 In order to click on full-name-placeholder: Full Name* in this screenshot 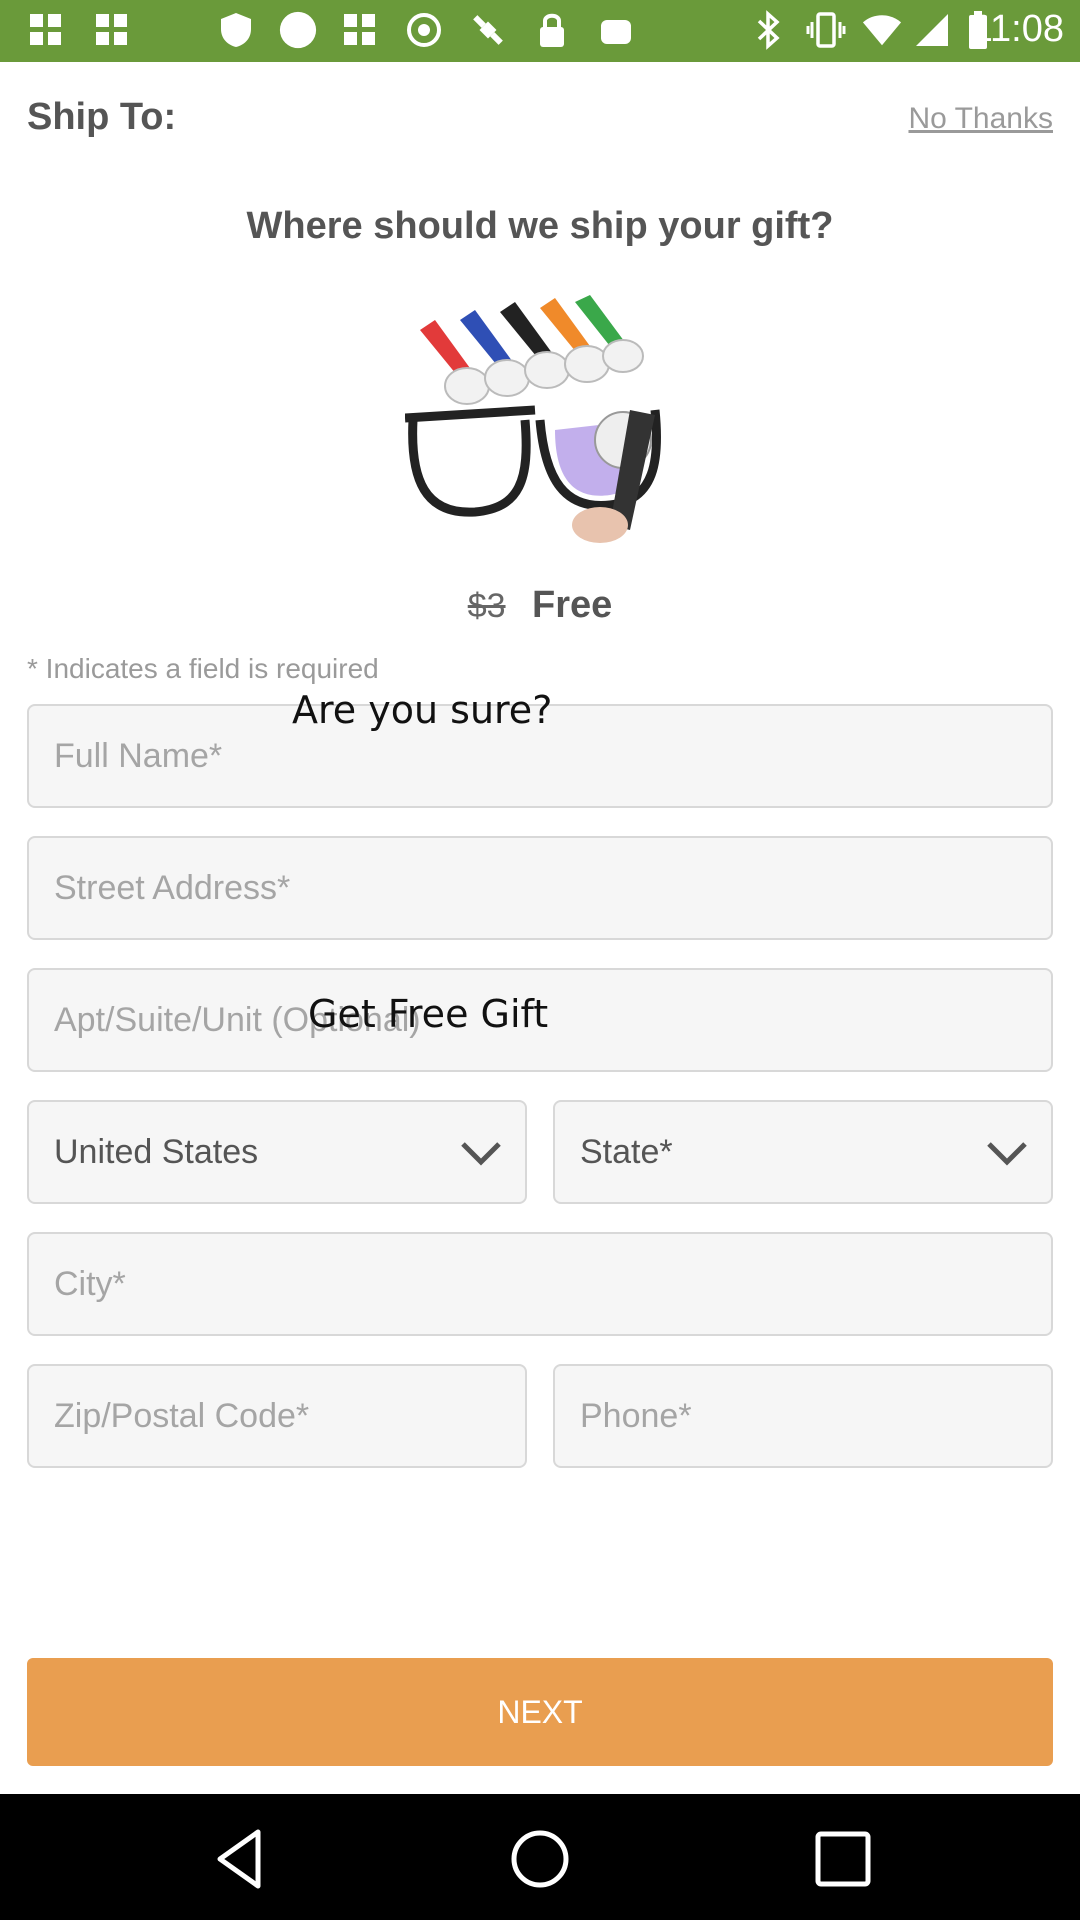, I will do `click(138, 755)`.